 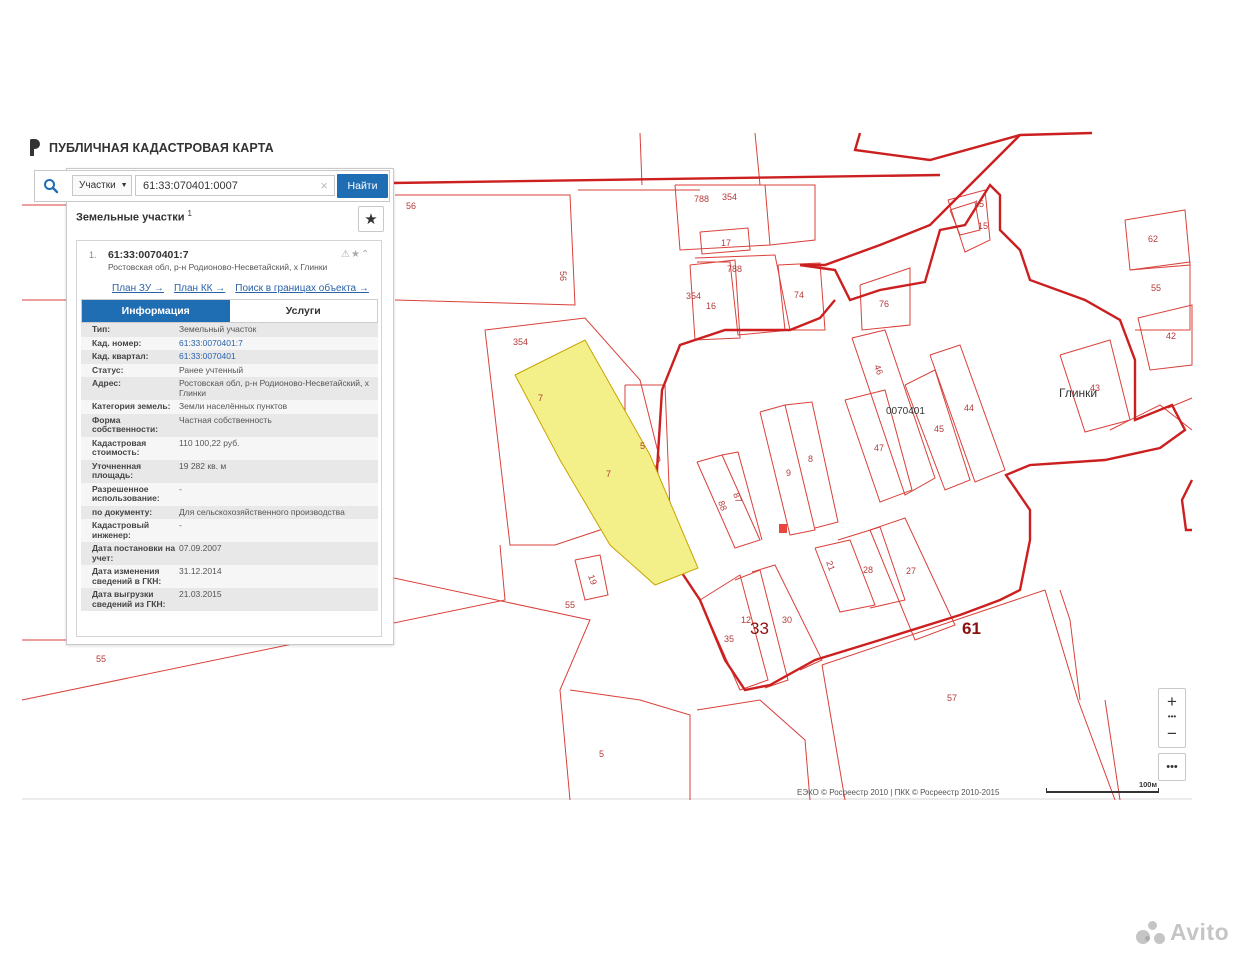 I want to click on app-title: ПУБЛИЧНАЯ КАДАСТРОВАЯ КАРТА, so click(x=161, y=147).